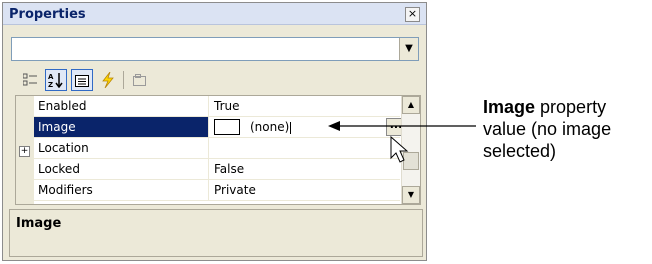  Describe the element at coordinates (399, 149) in the screenshot. I see `mouse-pointer-icon` at that location.